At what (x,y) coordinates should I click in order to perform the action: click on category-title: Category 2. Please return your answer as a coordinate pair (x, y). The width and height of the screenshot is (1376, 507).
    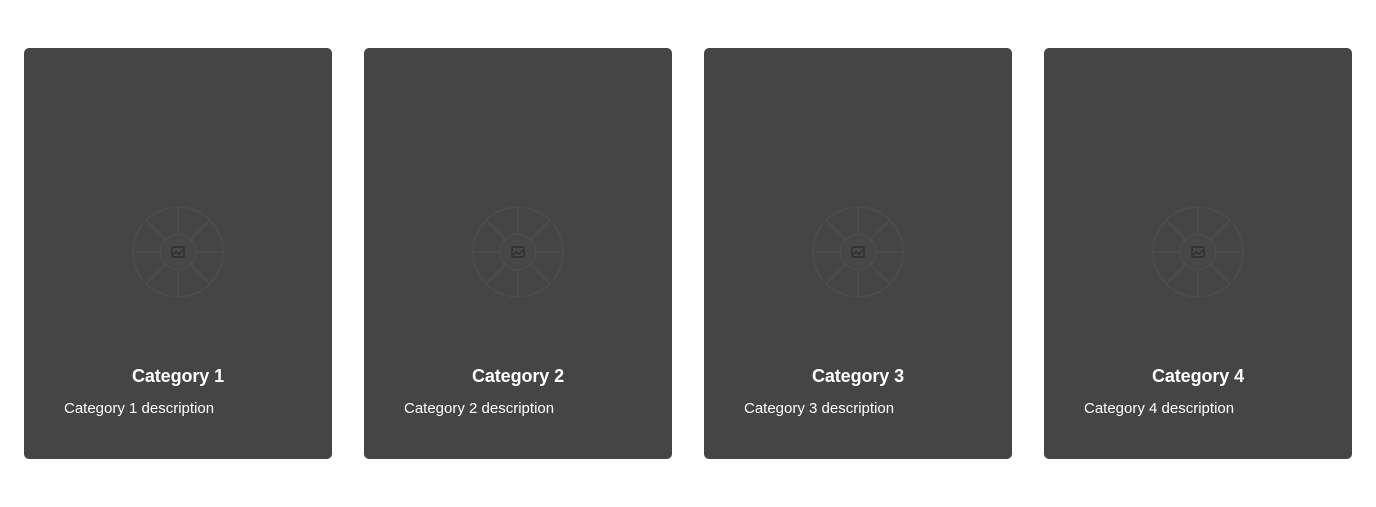
    Looking at the image, I should click on (518, 376).